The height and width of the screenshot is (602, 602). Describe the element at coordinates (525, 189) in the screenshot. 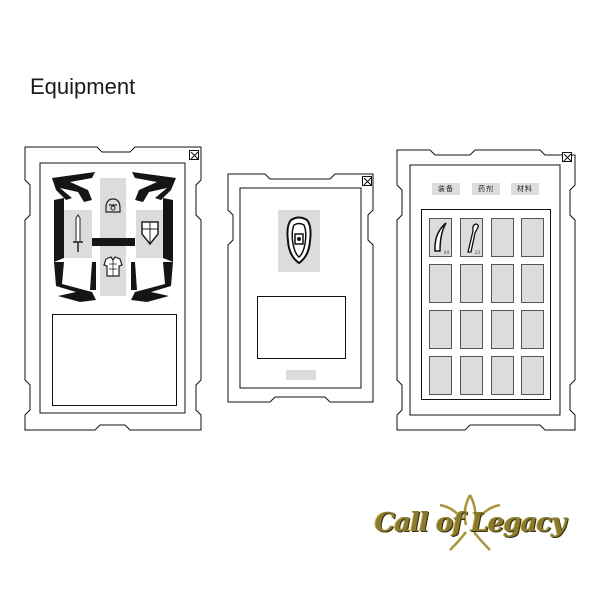

I see `tab-materials: 材料` at that location.